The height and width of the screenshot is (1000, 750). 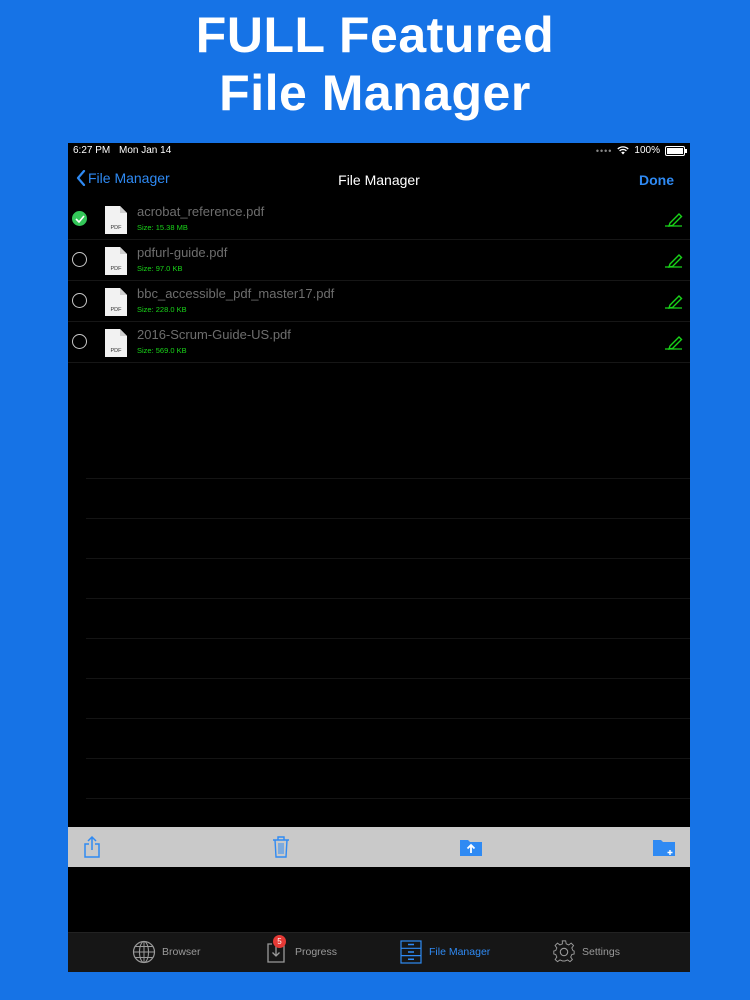 I want to click on tab-settings: Settings, so click(x=586, y=952).